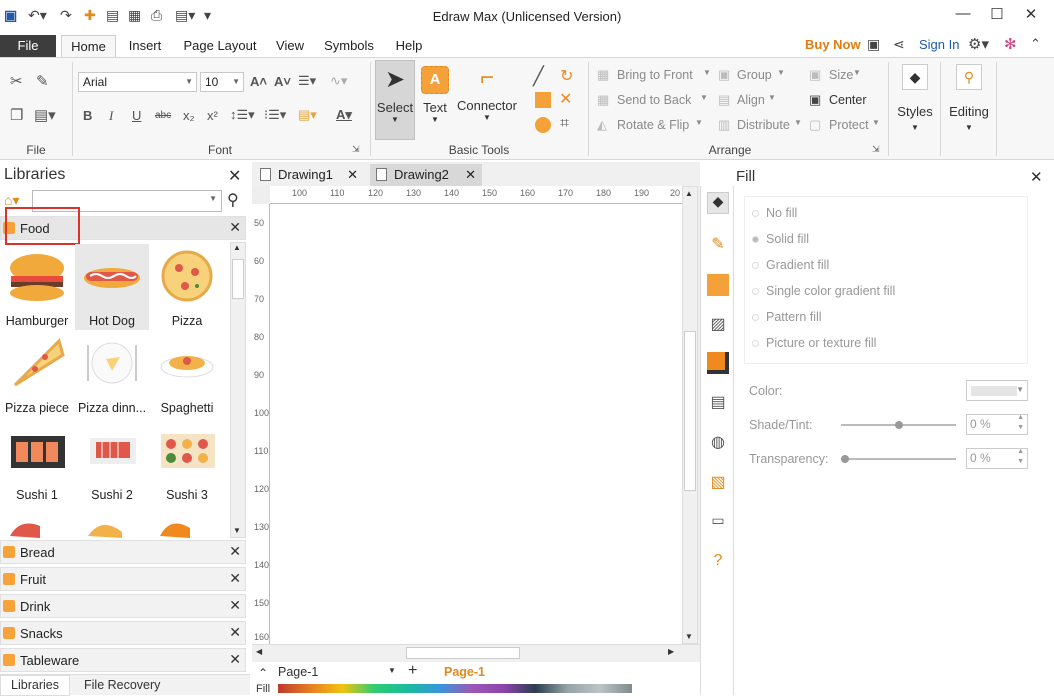 This screenshot has width=1054, height=696. What do you see at coordinates (145, 46) in the screenshot?
I see `tab-insert: Insert` at bounding box center [145, 46].